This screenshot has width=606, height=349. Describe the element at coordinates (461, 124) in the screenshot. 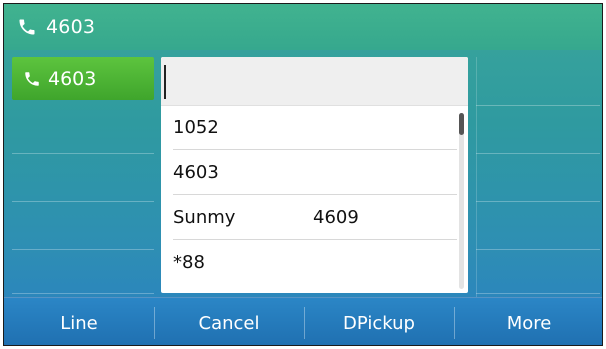

I see `scrollbar-thumb` at that location.